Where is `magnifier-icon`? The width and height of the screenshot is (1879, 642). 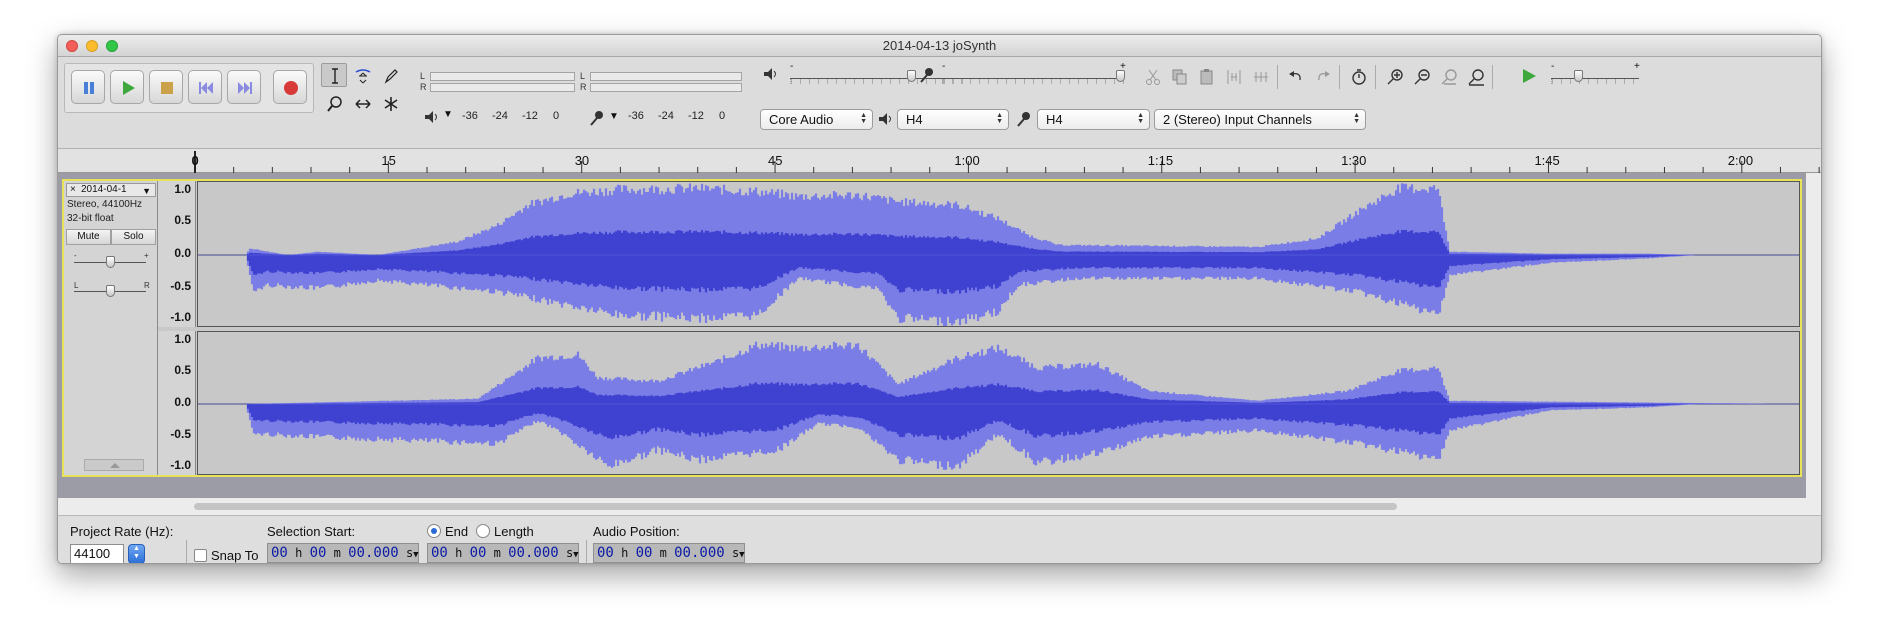 magnifier-icon is located at coordinates (334, 104).